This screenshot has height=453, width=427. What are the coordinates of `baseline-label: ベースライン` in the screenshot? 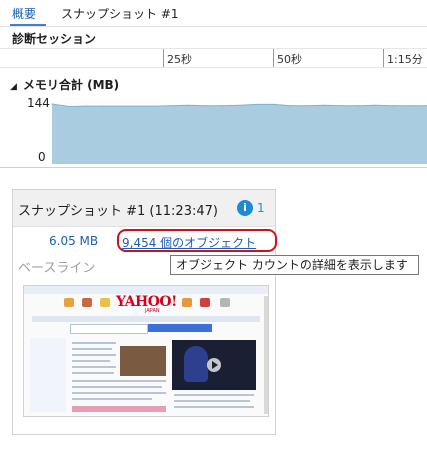 It's located at (57, 268).